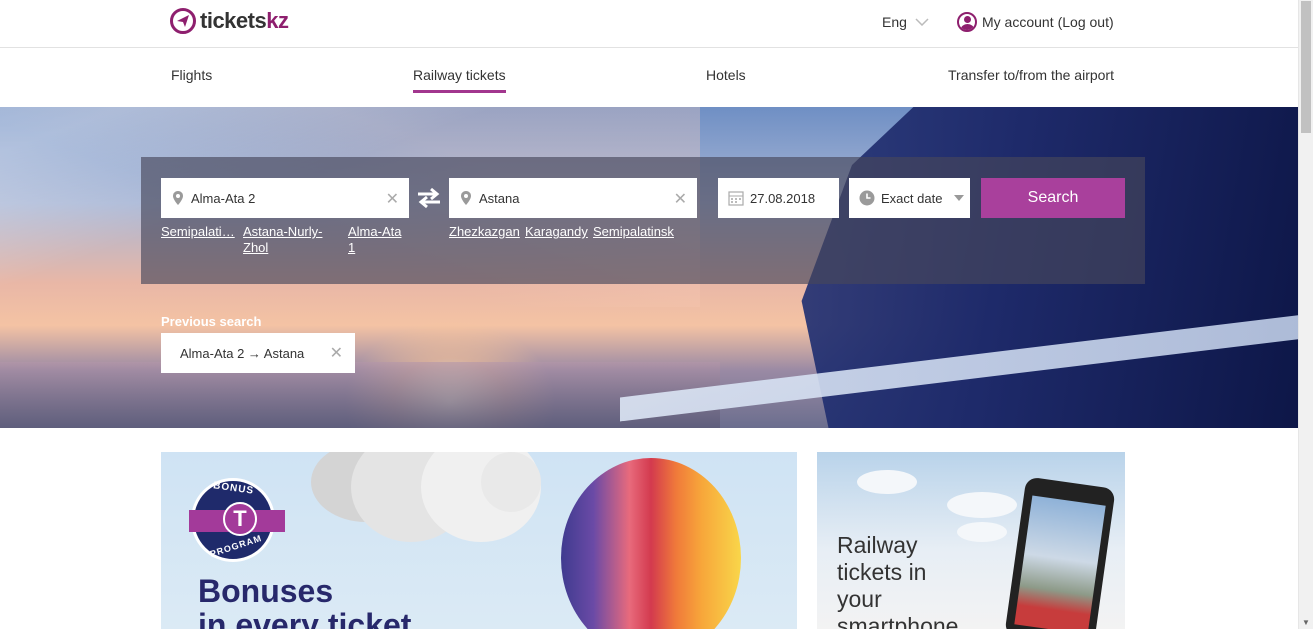 The height and width of the screenshot is (629, 1313). What do you see at coordinates (211, 321) in the screenshot?
I see `previous-search-title: Previous search` at bounding box center [211, 321].